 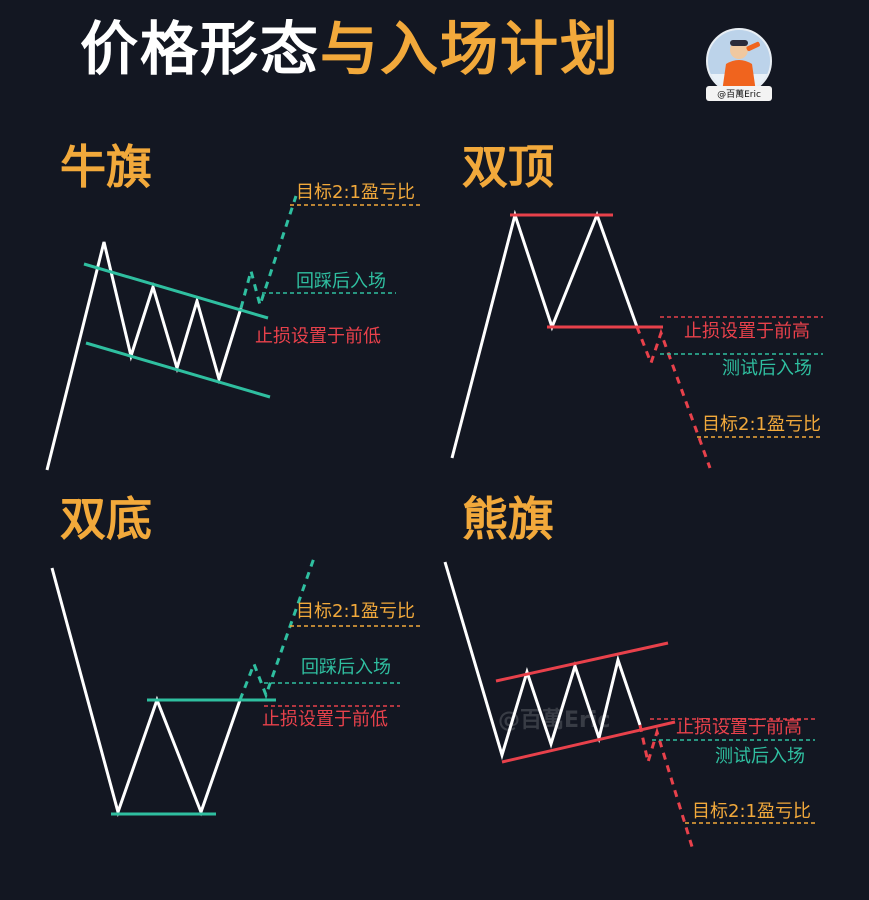 What do you see at coordinates (751, 811) in the screenshot?
I see `bear-flag-target-label: 目标2:1盈亏比` at bounding box center [751, 811].